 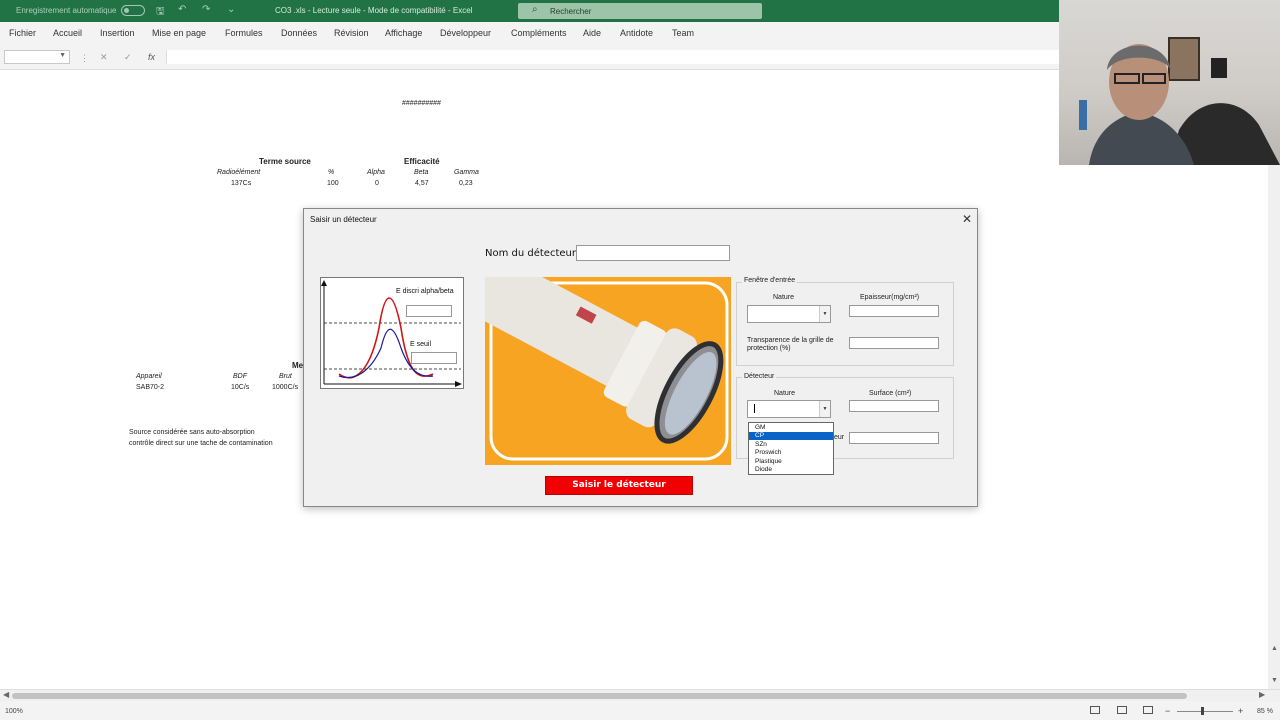 What do you see at coordinates (759, 376) in the screenshot?
I see `detecteur-title: Détecteur` at bounding box center [759, 376].